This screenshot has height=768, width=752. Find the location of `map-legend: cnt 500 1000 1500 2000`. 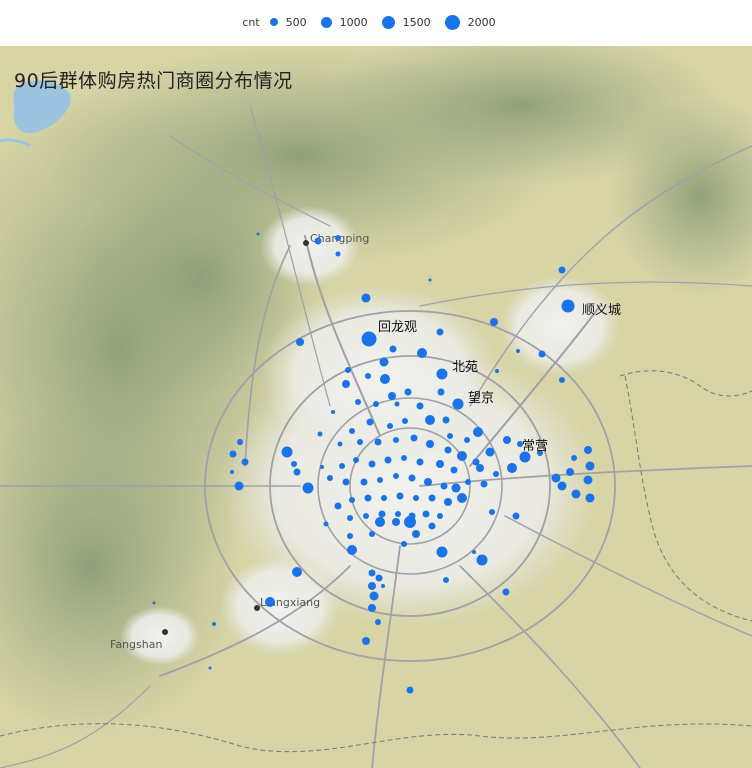

map-legend: cnt 500 1000 1500 2000 is located at coordinates (376, 22).